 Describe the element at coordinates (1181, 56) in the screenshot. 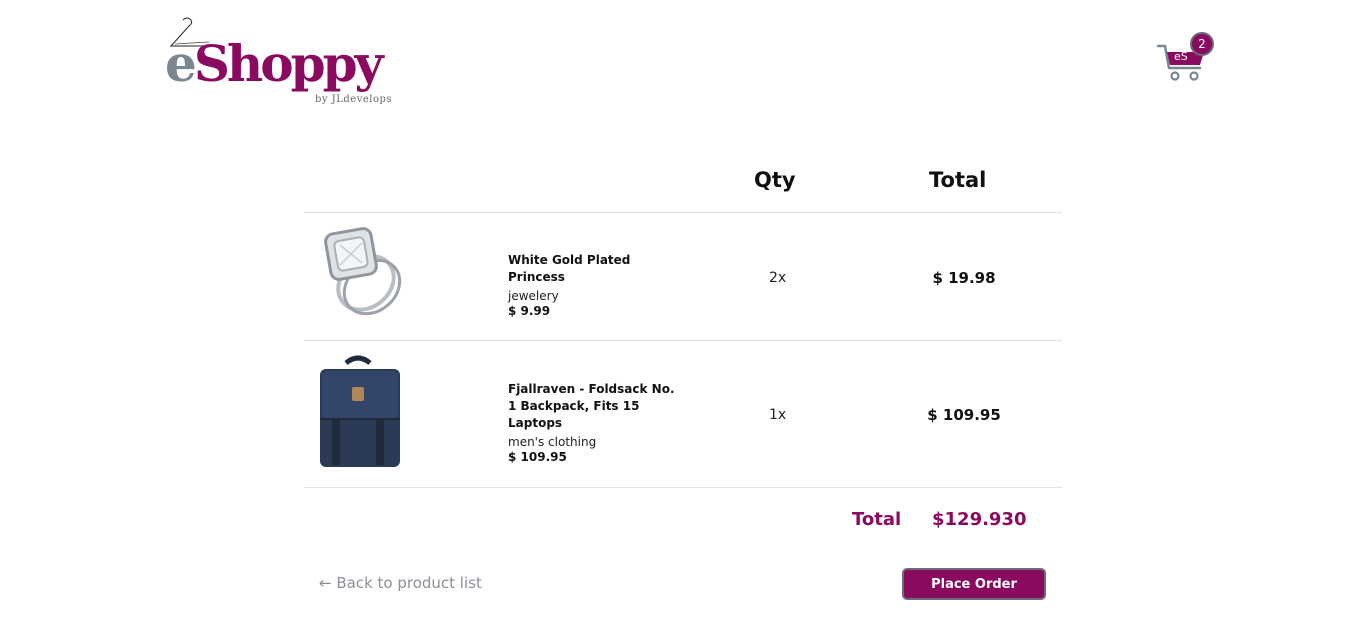

I see `cart-initials: eS` at that location.